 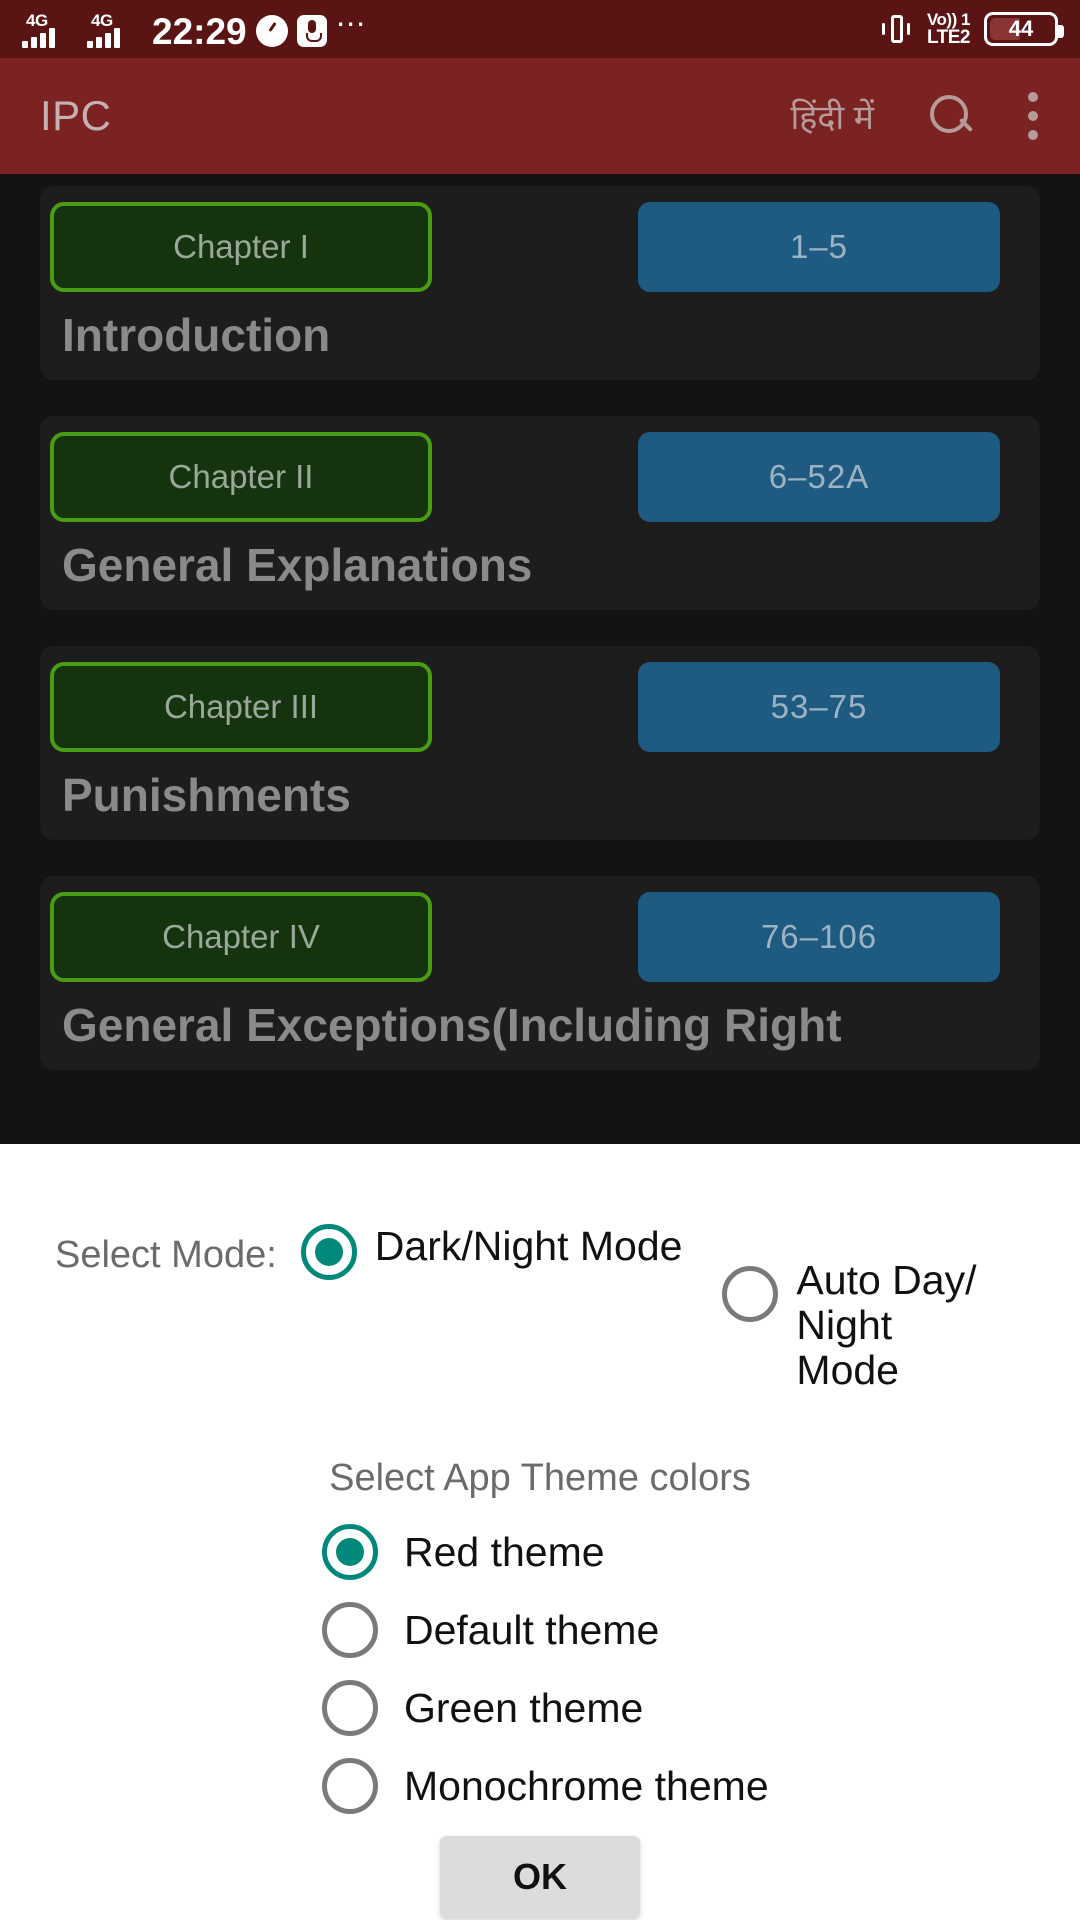 I want to click on status-bar-right: Vo)) 1 LTE2 44, so click(x=971, y=29).